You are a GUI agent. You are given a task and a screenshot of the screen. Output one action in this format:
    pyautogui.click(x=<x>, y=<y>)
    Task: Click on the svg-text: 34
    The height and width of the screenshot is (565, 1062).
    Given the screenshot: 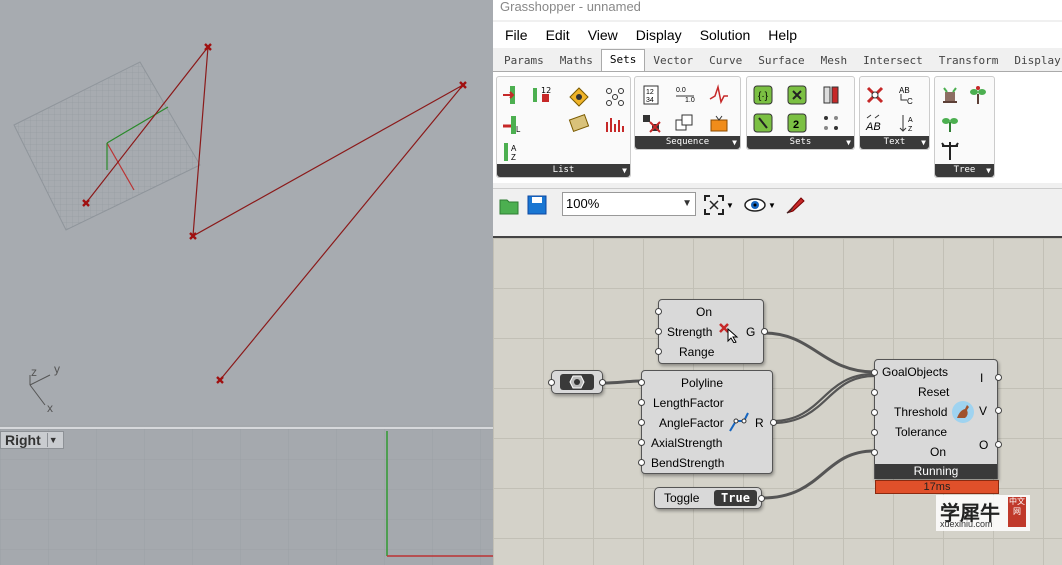 What is the action you would take?
    pyautogui.click(x=650, y=100)
    